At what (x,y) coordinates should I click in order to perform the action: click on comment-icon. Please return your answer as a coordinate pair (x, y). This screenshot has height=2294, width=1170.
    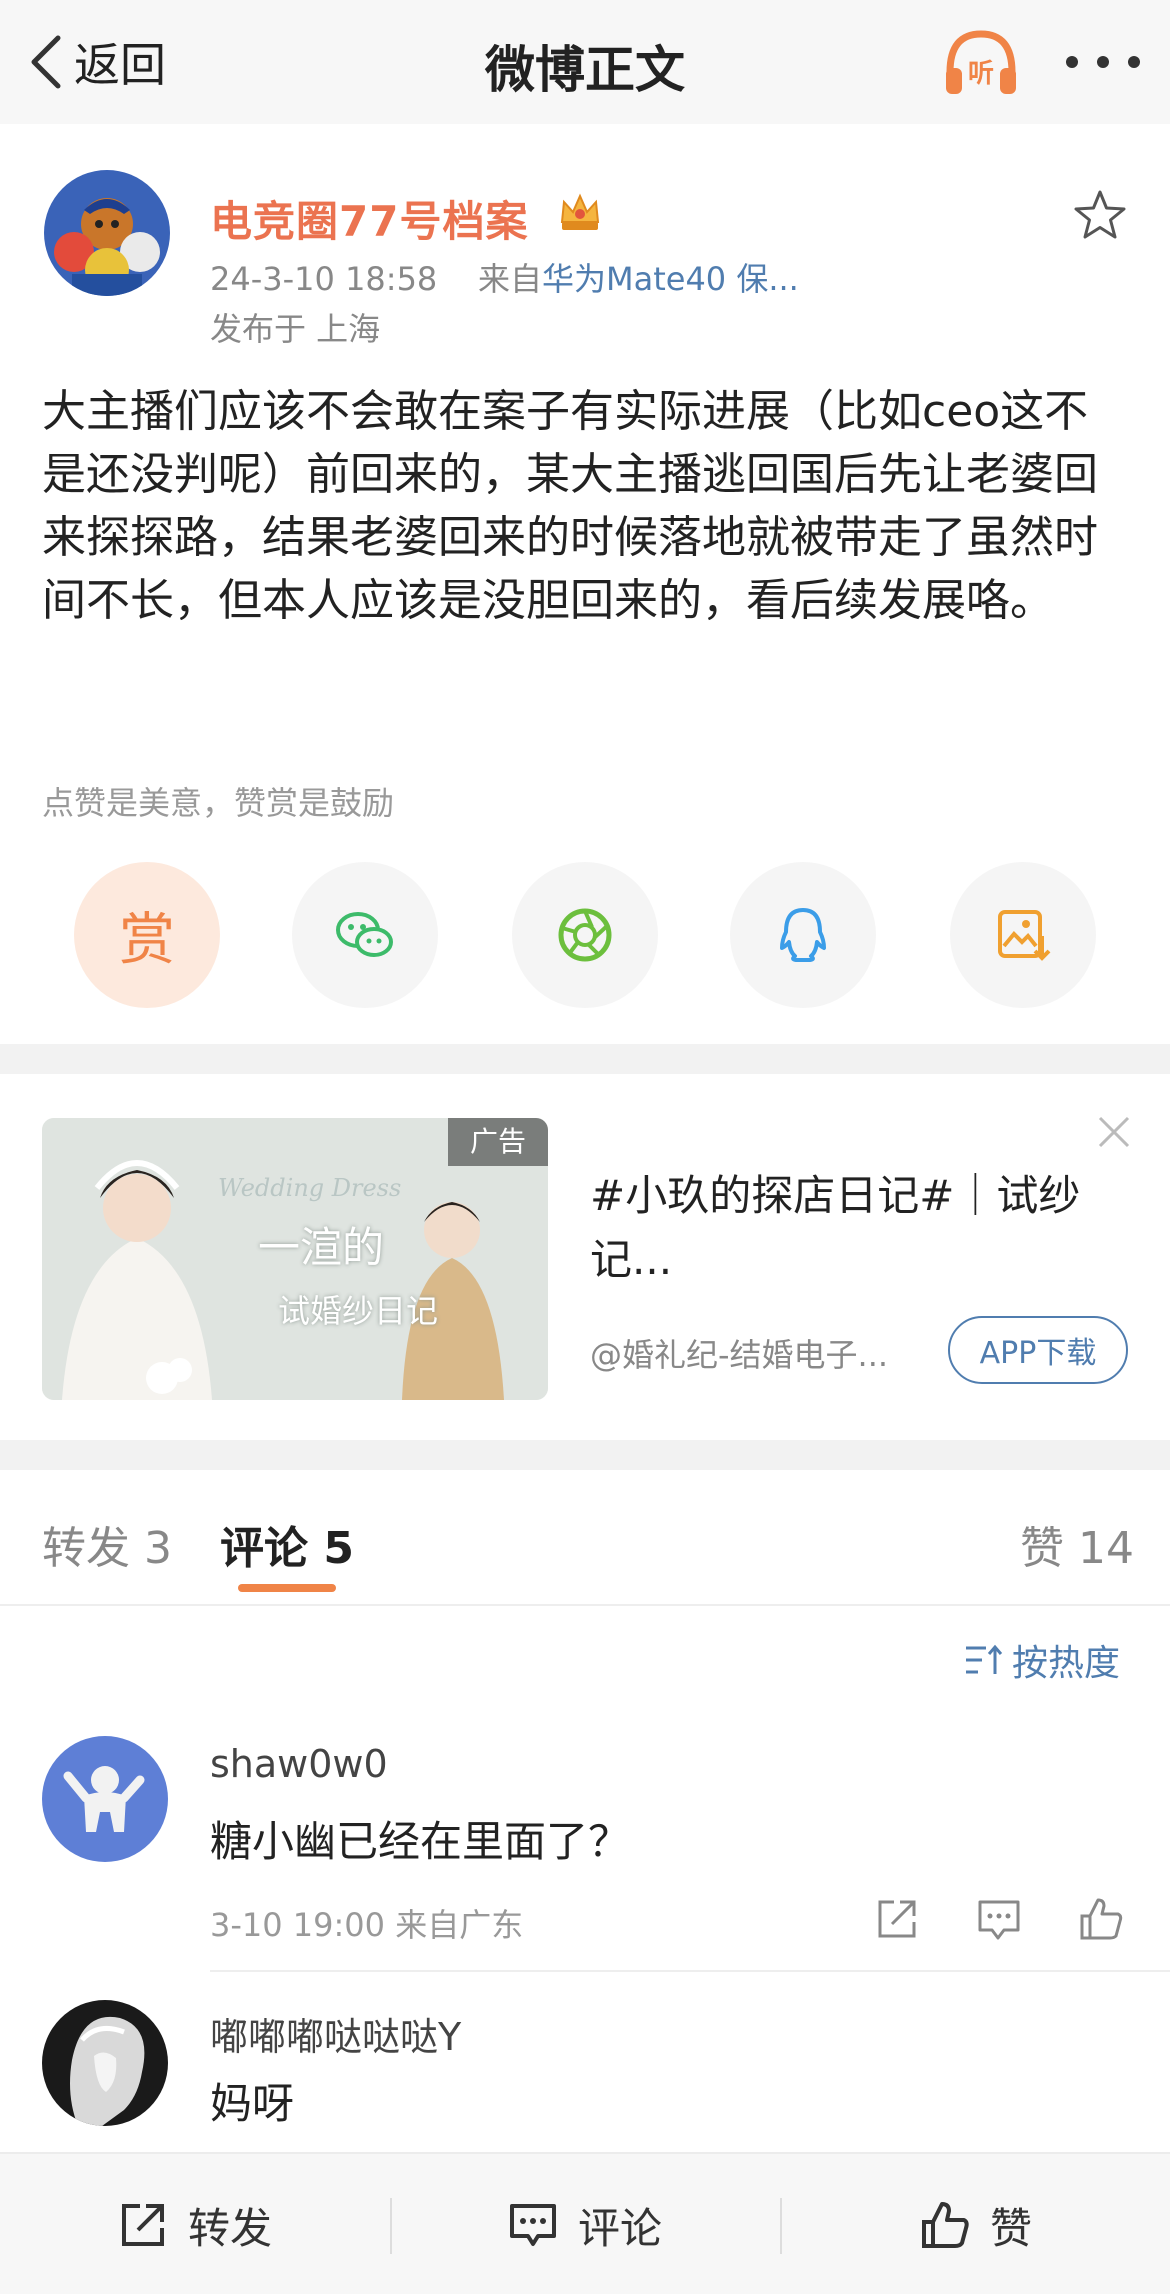
    Looking at the image, I should click on (533, 2225).